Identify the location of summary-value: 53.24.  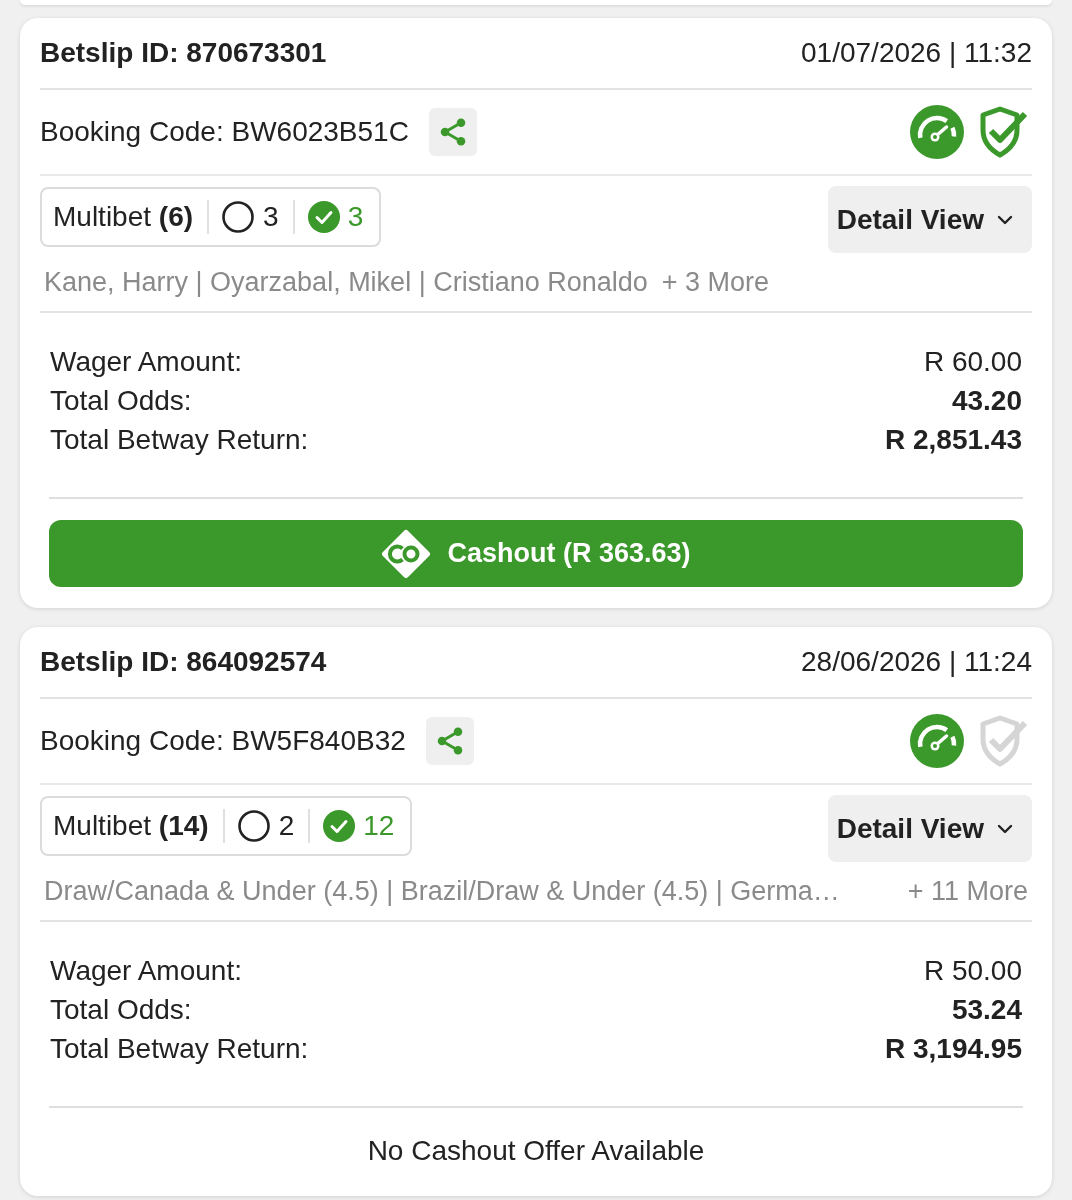
(986, 1010).